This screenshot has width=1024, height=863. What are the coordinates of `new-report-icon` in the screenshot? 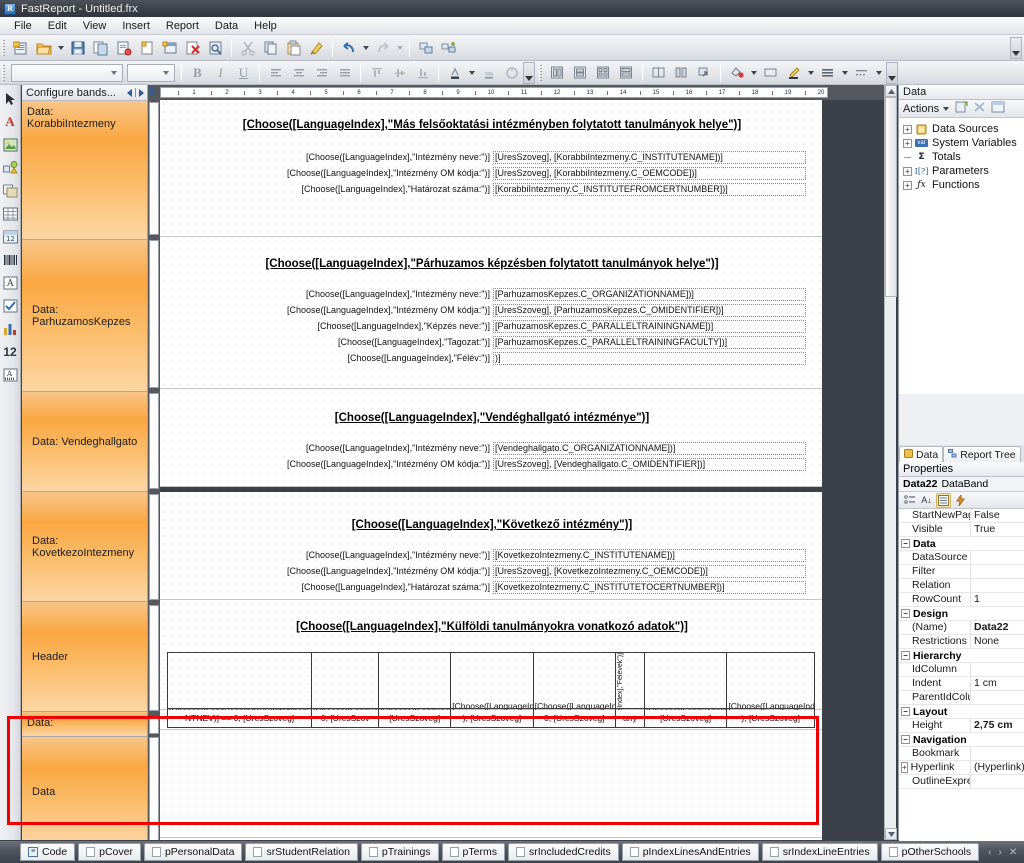 It's located at (20, 47).